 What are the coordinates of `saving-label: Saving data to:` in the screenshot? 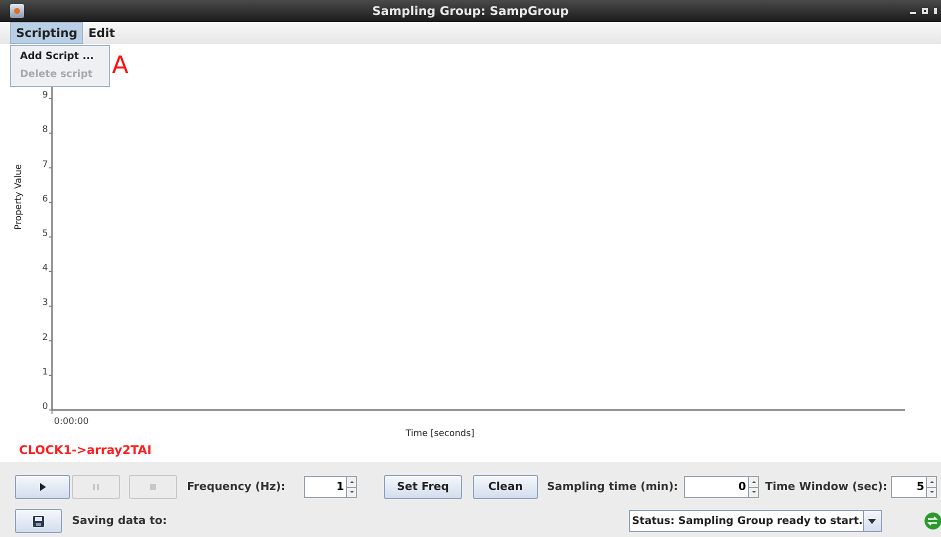 It's located at (119, 520).